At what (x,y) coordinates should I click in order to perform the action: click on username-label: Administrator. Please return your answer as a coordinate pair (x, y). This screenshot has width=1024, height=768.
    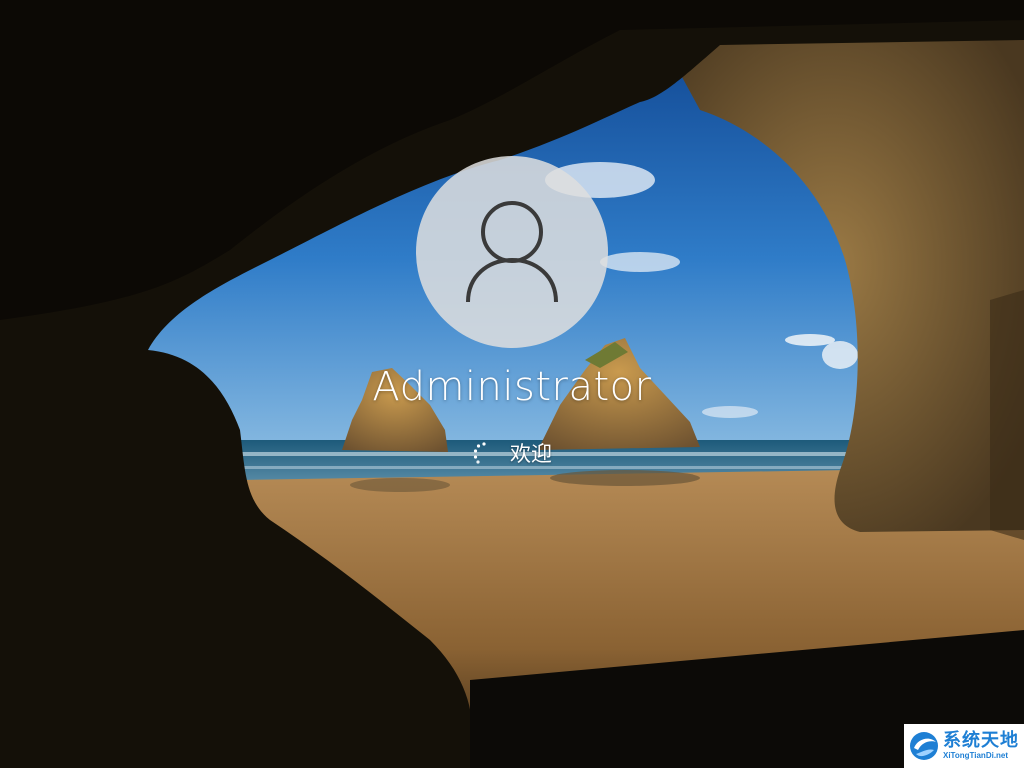
    Looking at the image, I should click on (512, 387).